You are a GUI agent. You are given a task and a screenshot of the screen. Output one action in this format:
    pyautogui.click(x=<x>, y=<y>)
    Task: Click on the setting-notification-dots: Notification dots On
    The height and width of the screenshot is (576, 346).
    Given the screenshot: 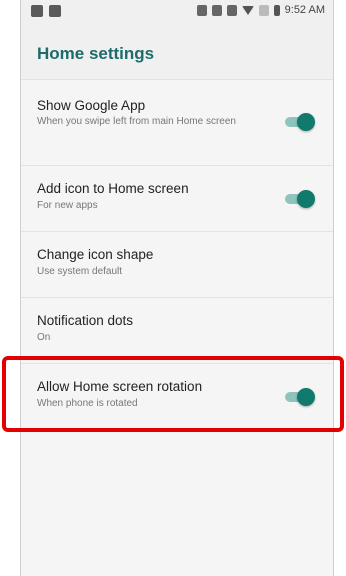 What is the action you would take?
    pyautogui.click(x=177, y=331)
    